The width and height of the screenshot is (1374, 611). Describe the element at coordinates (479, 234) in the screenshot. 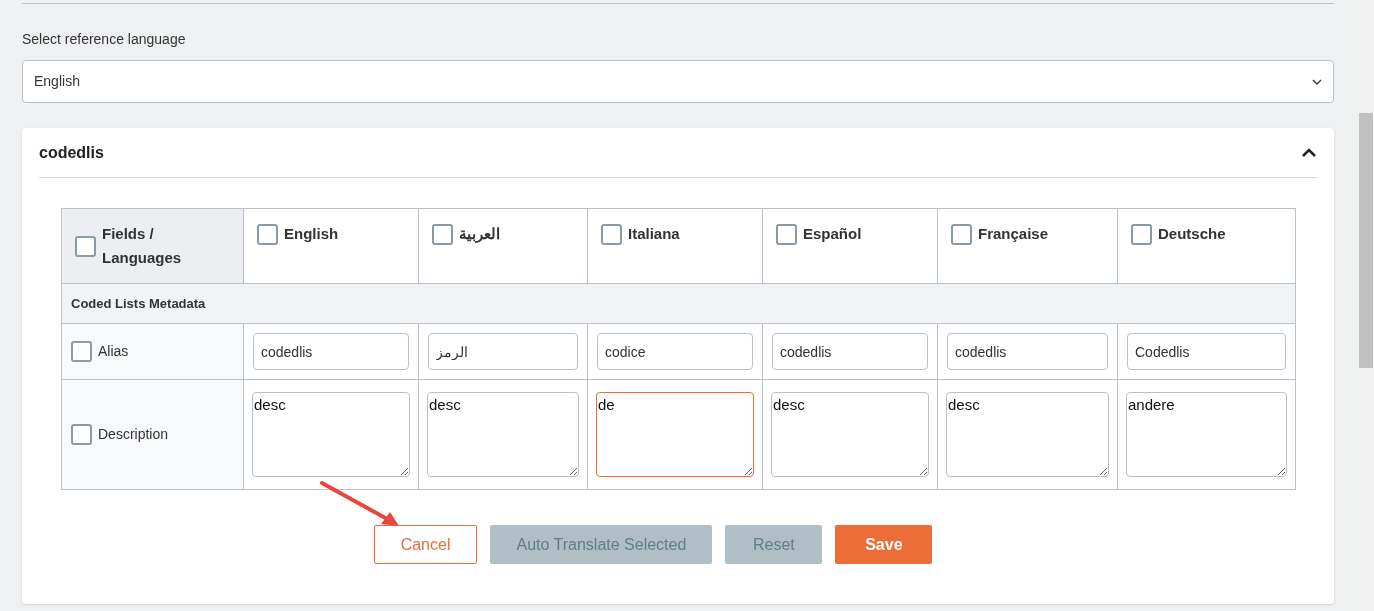

I see `column-header: العربية` at that location.